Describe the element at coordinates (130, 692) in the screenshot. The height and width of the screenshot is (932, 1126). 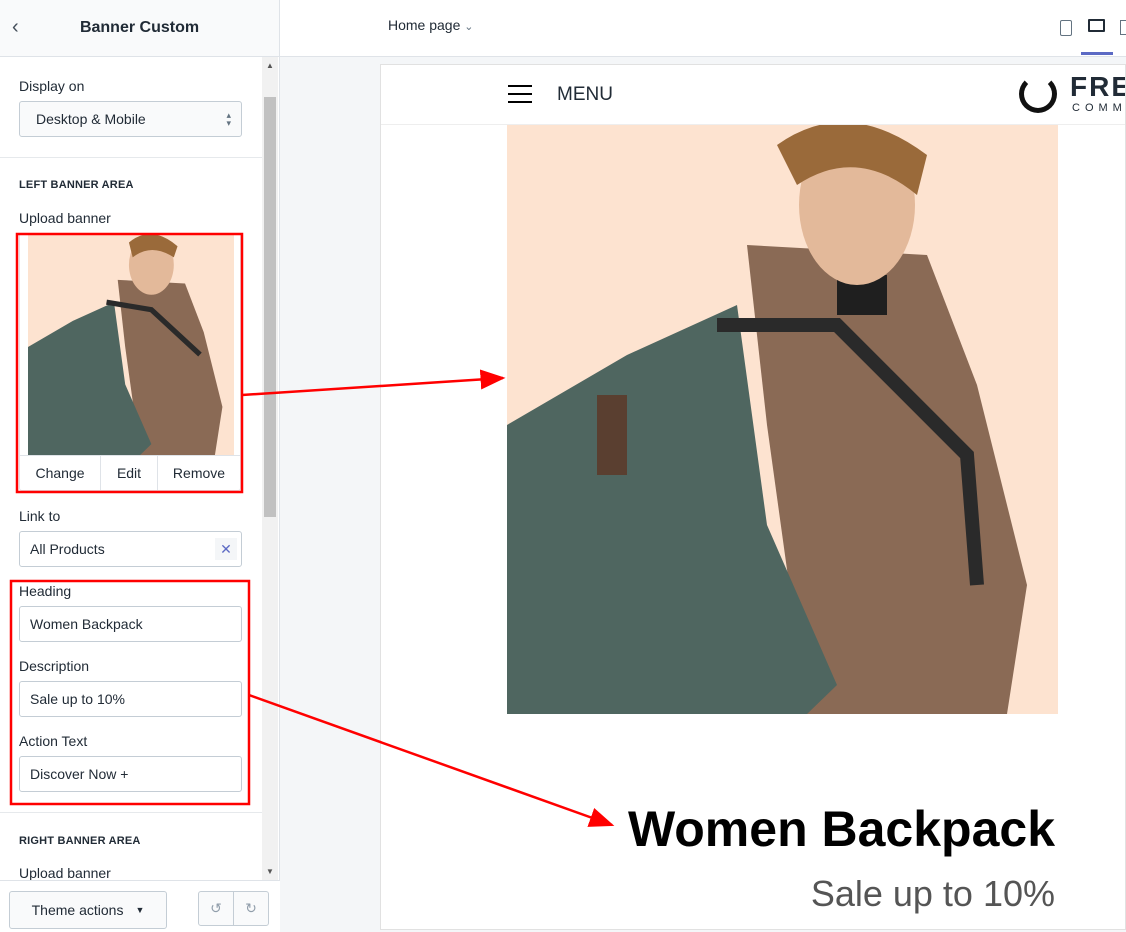
I see `annotation-box-text` at that location.